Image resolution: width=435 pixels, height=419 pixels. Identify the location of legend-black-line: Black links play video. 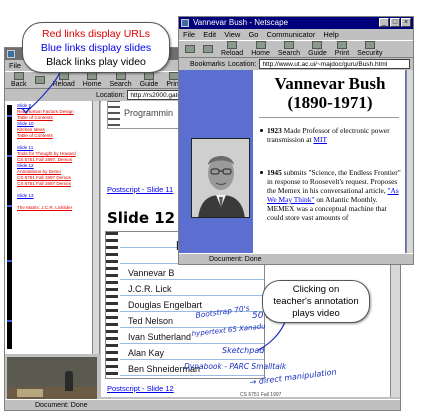
(96, 62).